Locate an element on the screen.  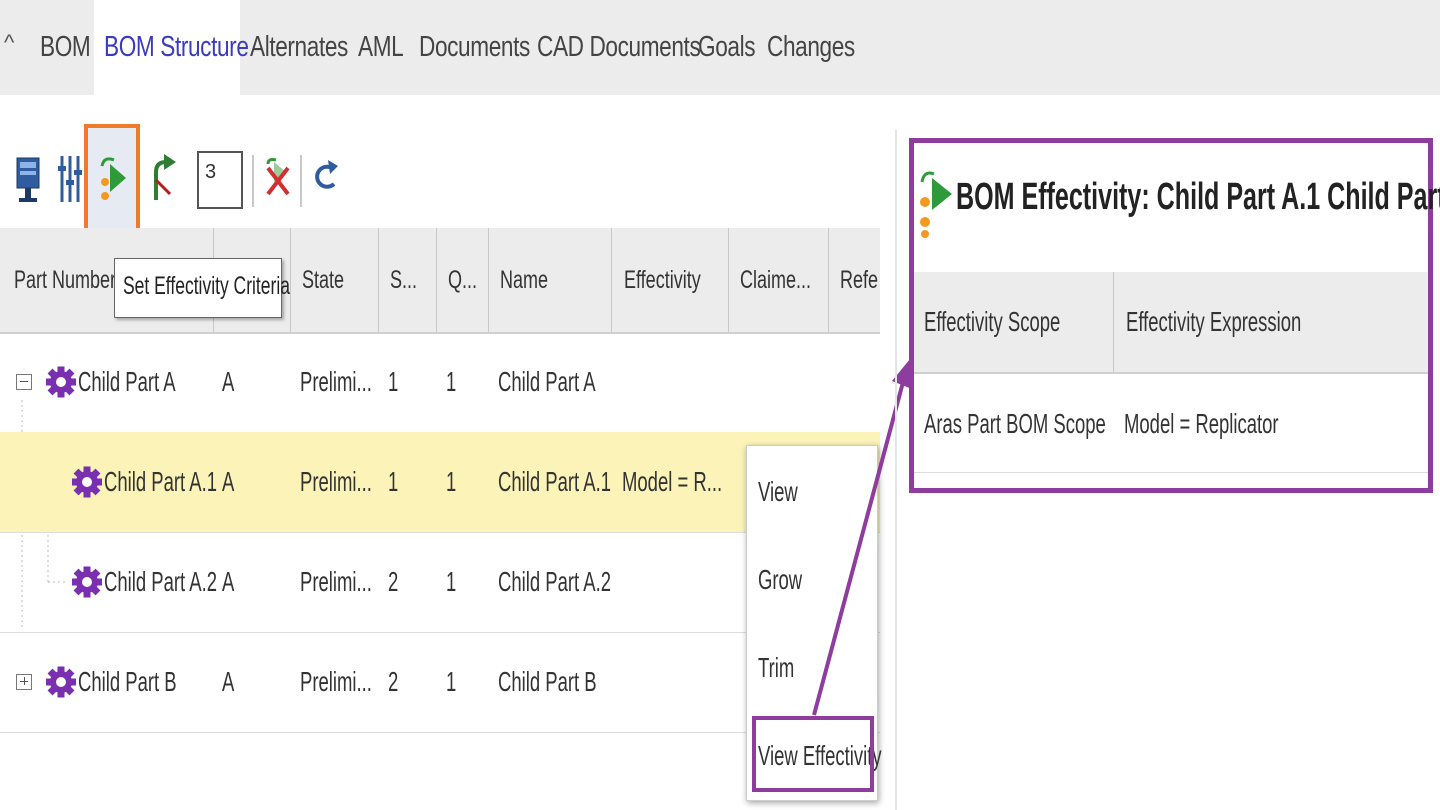
column-effectivity-scope: Effectivity Scope is located at coordinates (992, 322).